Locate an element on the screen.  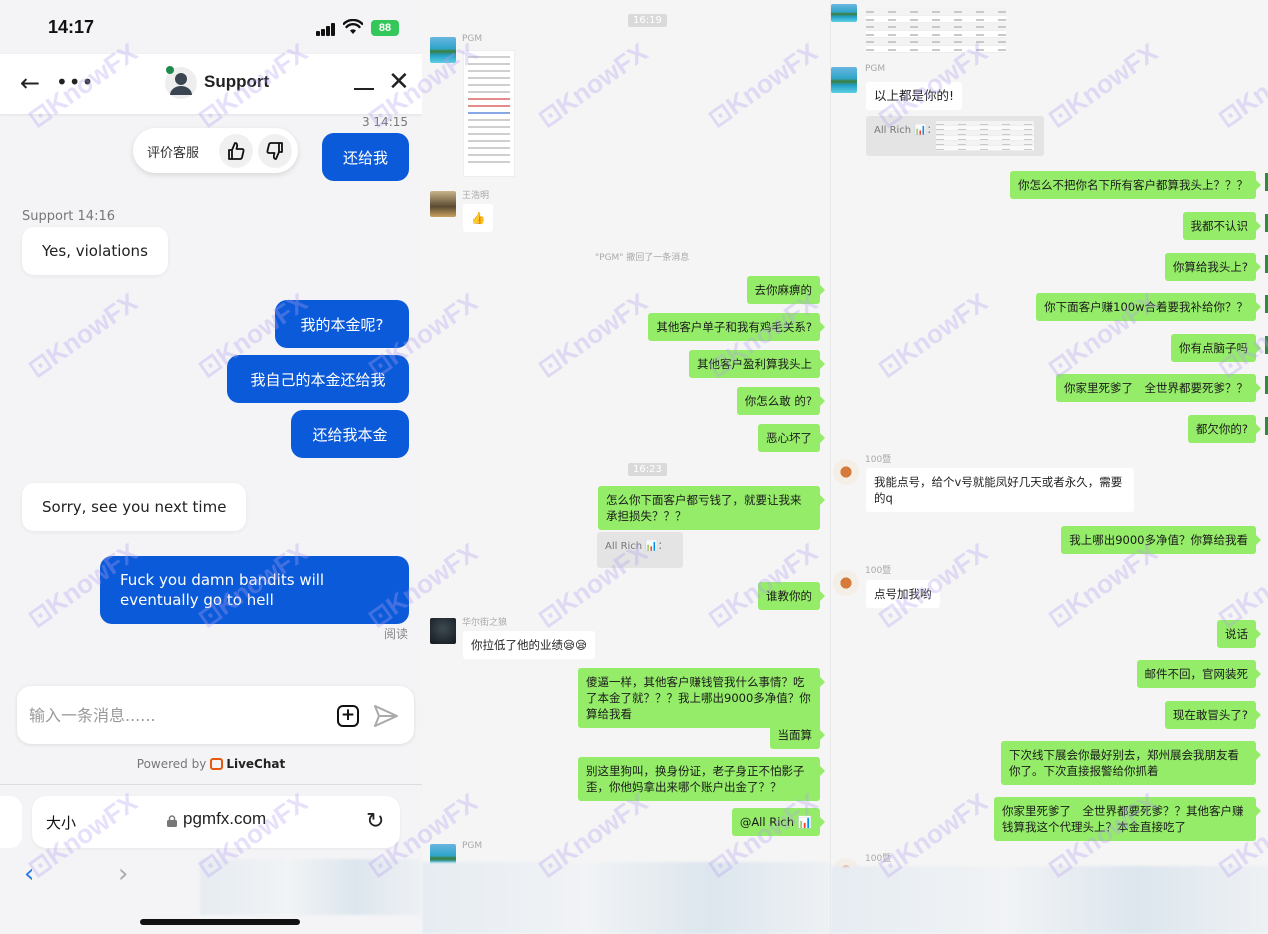
thumbs-up-button is located at coordinates (236, 151).